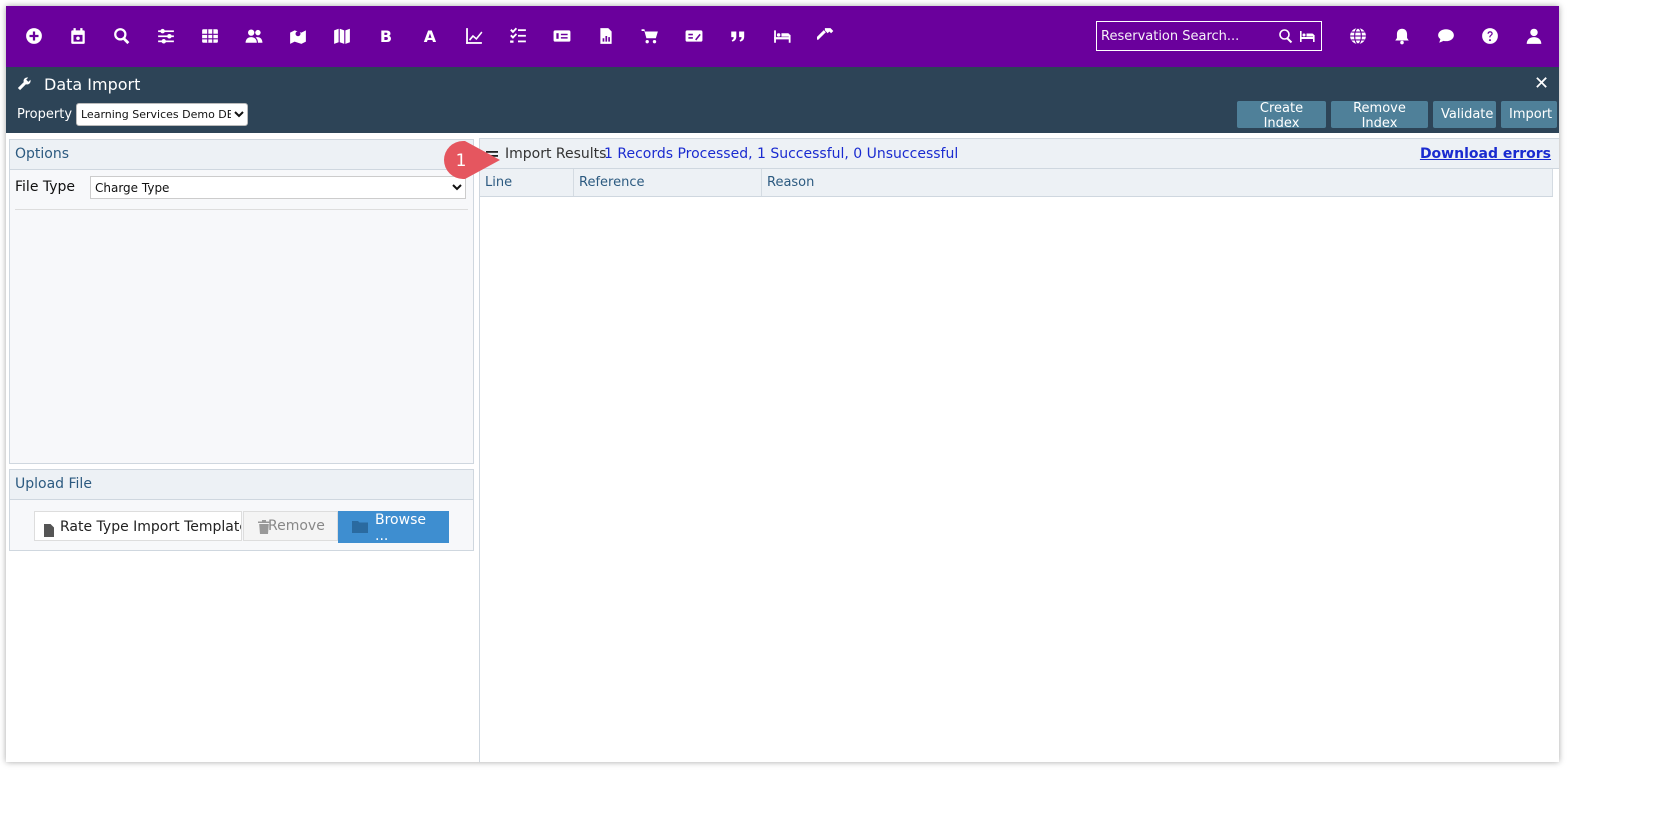  Describe the element at coordinates (1189, 36) in the screenshot. I see `reservation-search-input` at that location.